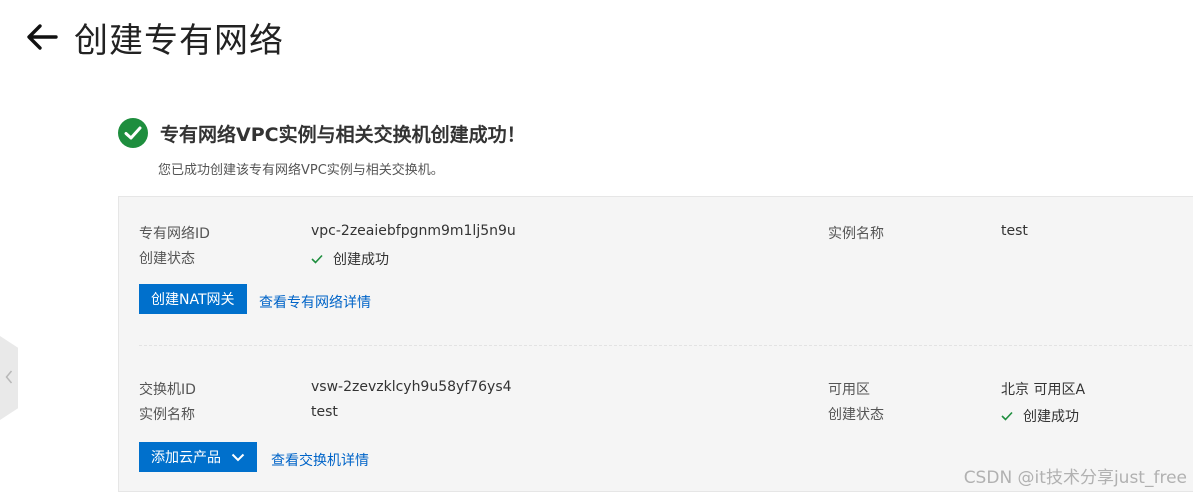 This screenshot has height=495, width=1193. I want to click on vswitch-id-value: vsw-2zevzklcyh9u58yf76ys4, so click(411, 387).